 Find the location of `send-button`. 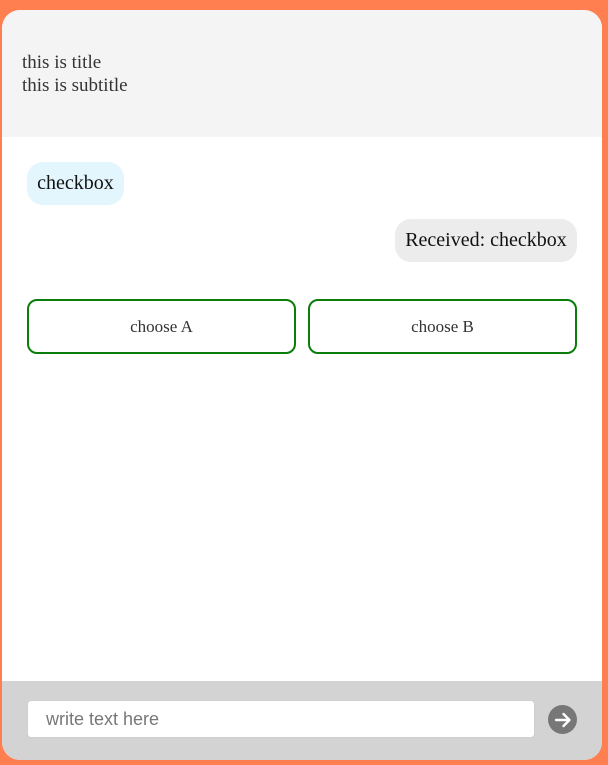

send-button is located at coordinates (562, 719).